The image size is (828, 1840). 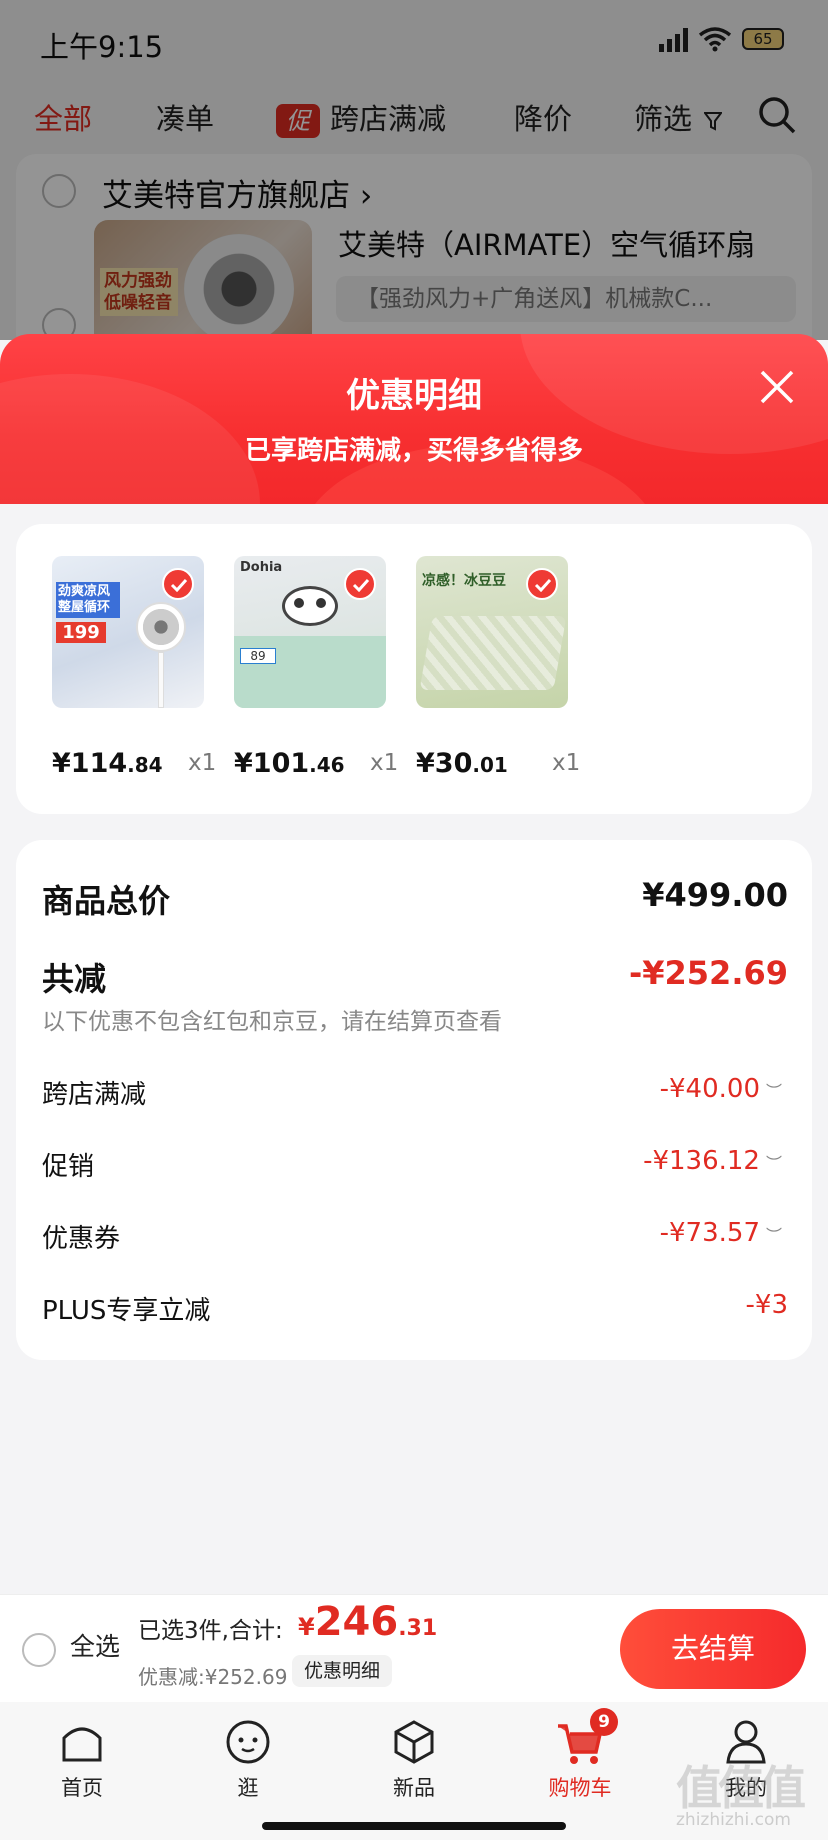 What do you see at coordinates (766, 1305) in the screenshot?
I see `line-plus-value: -¥3` at bounding box center [766, 1305].